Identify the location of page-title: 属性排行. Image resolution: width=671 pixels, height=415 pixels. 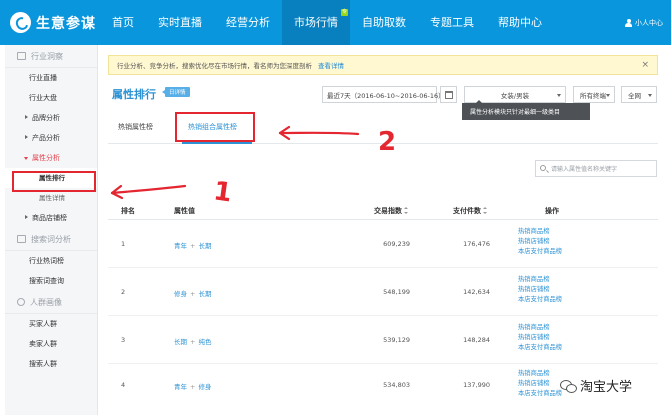
(134, 94).